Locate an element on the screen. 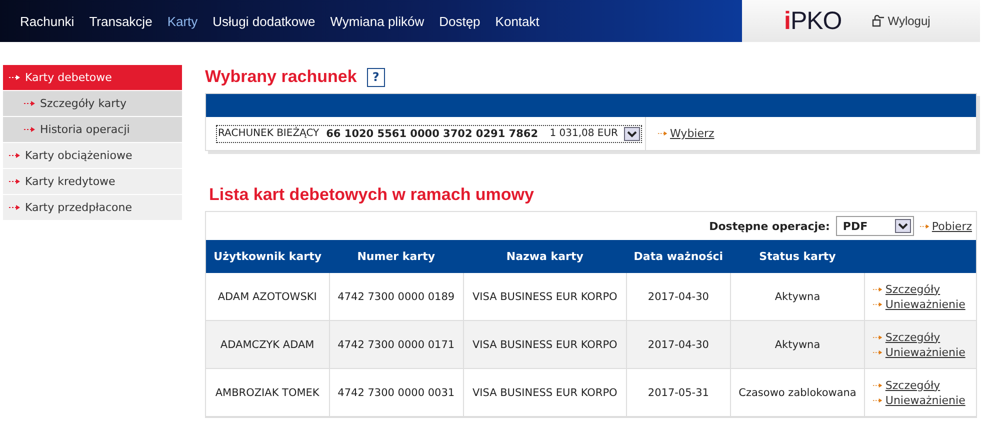  logout-link: Wyloguj is located at coordinates (901, 21).